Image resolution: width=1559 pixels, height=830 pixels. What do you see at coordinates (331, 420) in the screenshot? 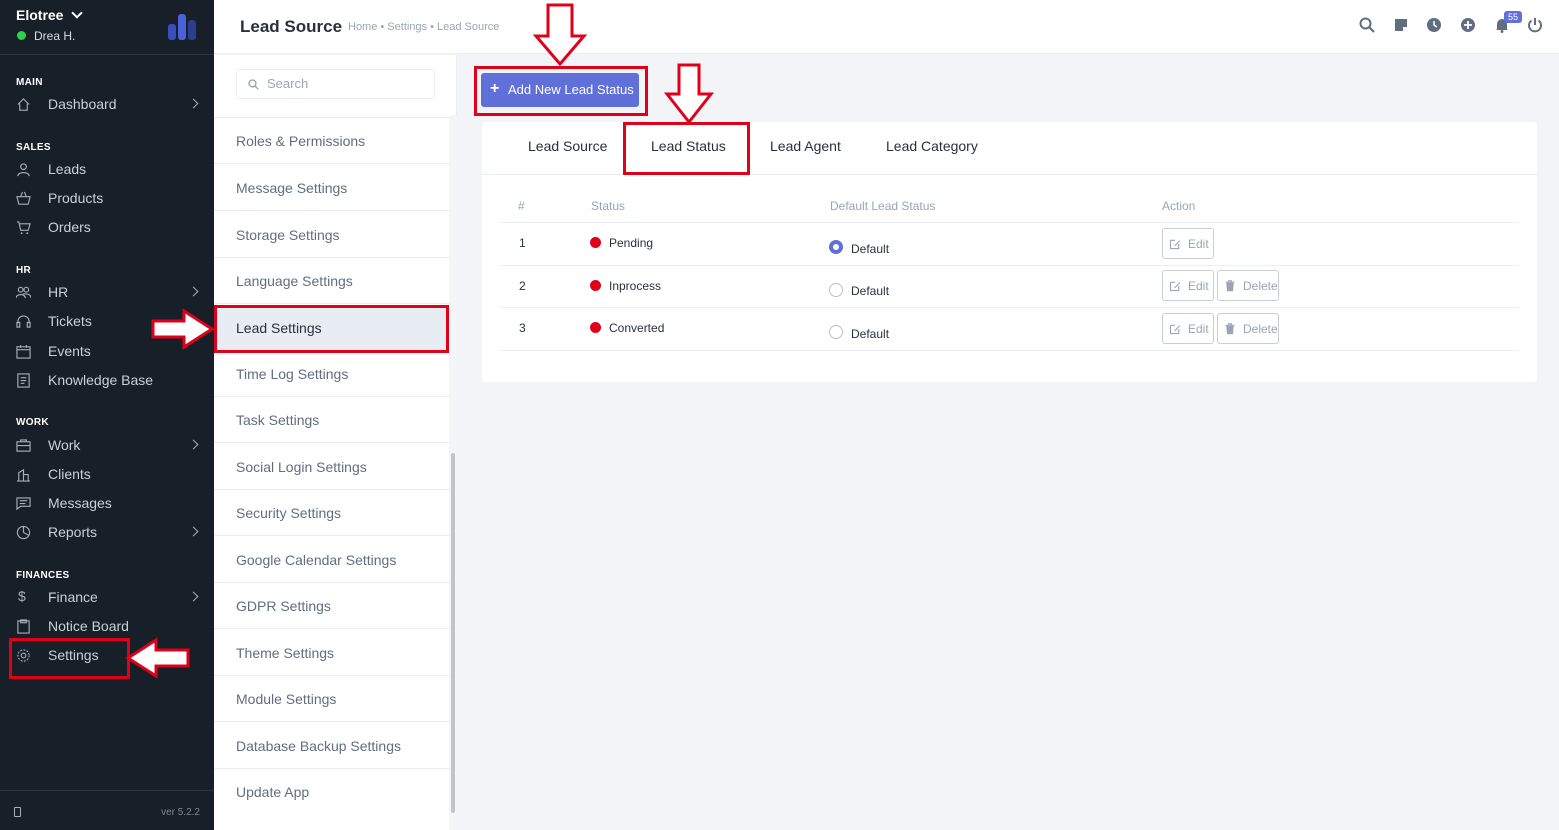
I see `settings-item-task: Task Settings` at bounding box center [331, 420].